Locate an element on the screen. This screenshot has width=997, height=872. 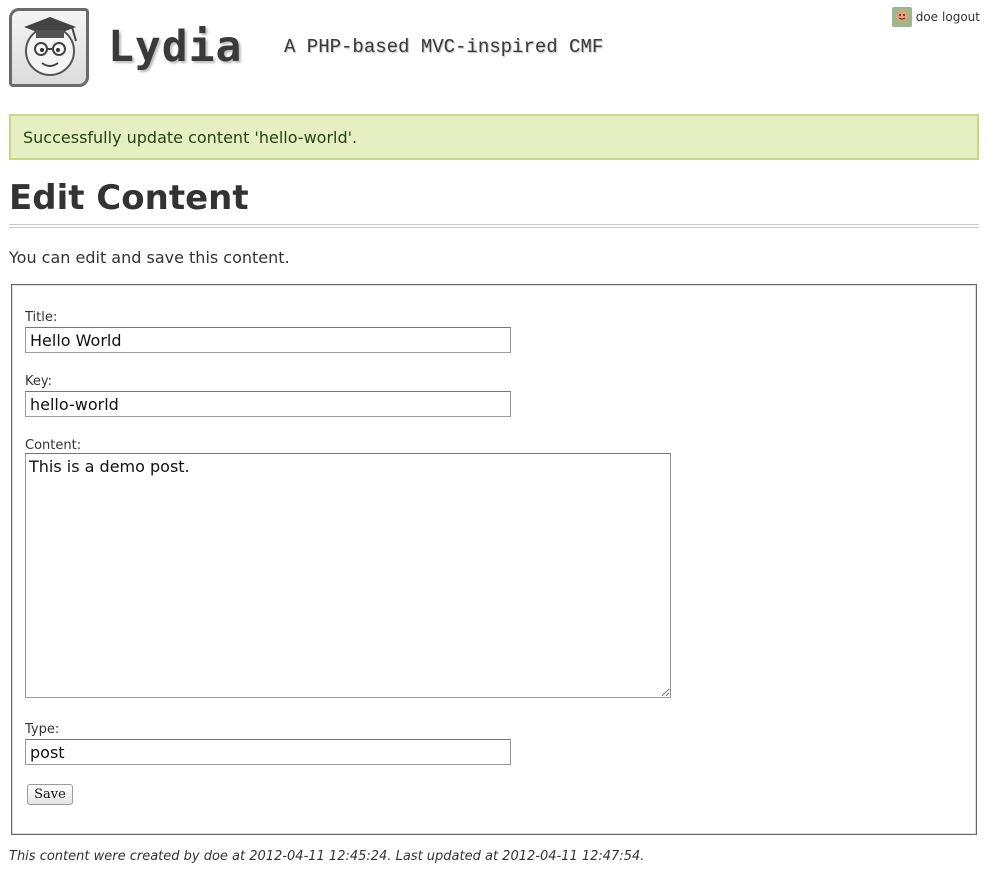
graduate-face-icon is located at coordinates (50, 46).